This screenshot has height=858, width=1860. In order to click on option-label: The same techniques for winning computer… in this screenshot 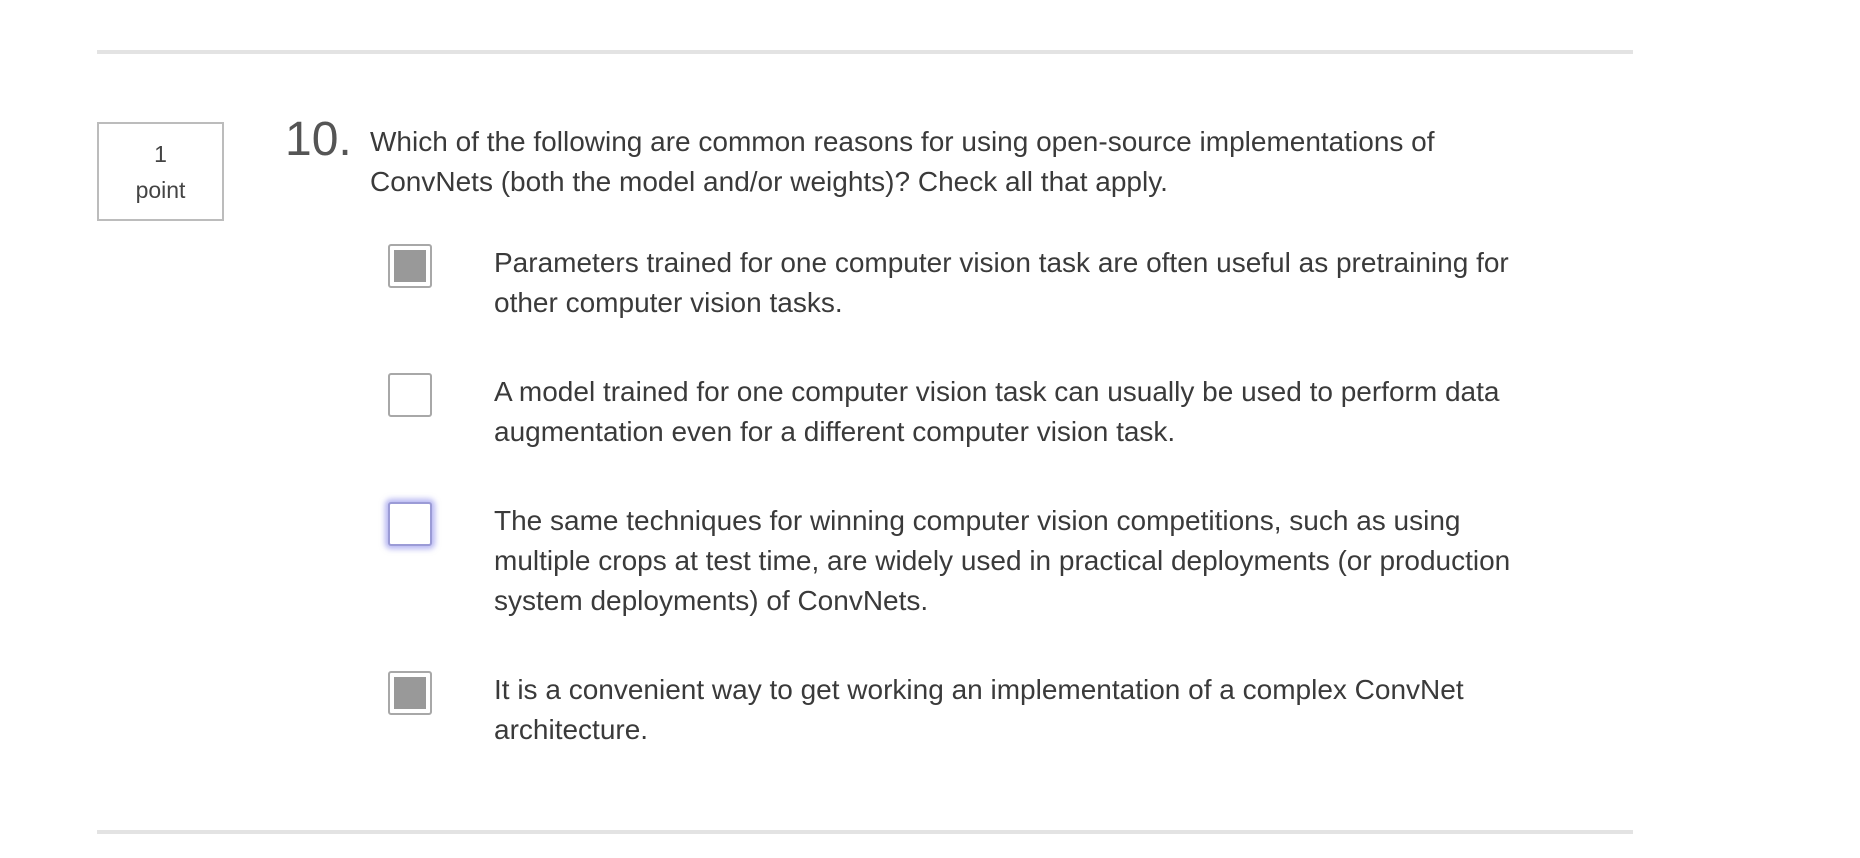, I will do `click(1024, 561)`.